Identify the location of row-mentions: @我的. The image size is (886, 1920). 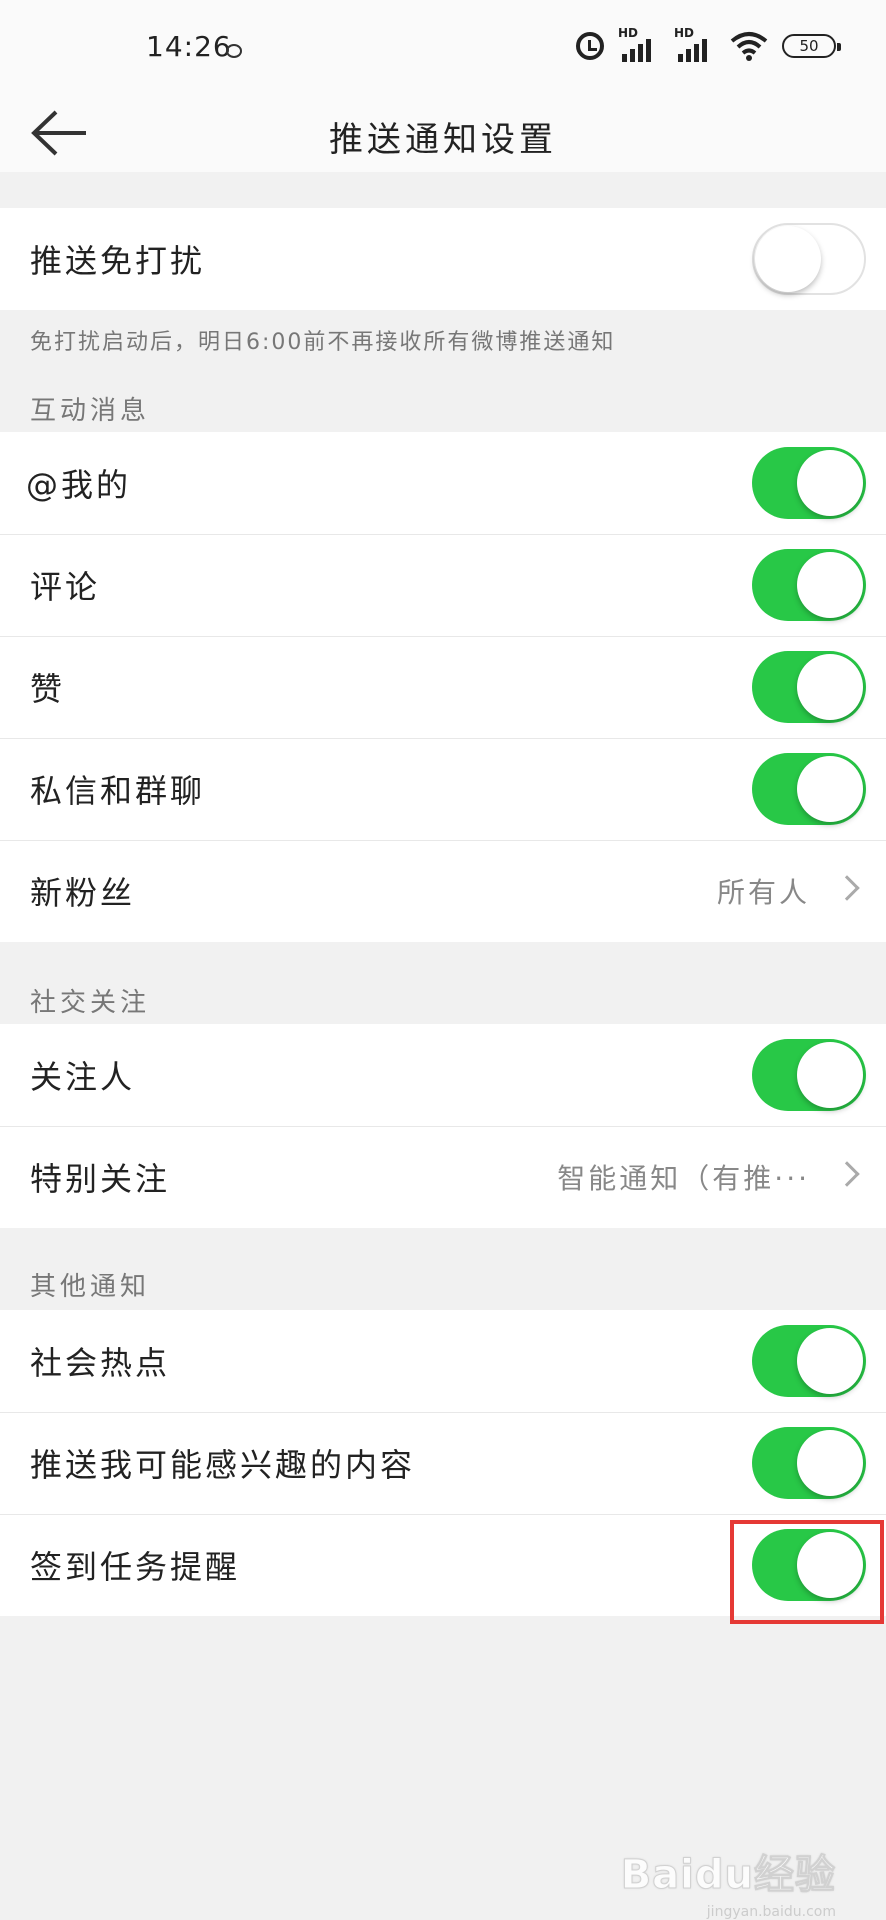
(443, 483).